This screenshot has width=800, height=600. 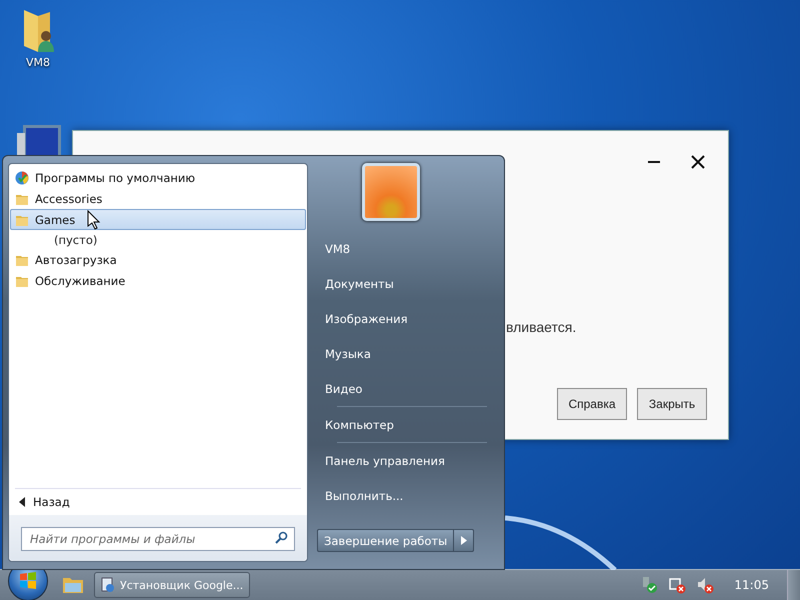 I want to click on left-triangle-icon, so click(x=22, y=502).